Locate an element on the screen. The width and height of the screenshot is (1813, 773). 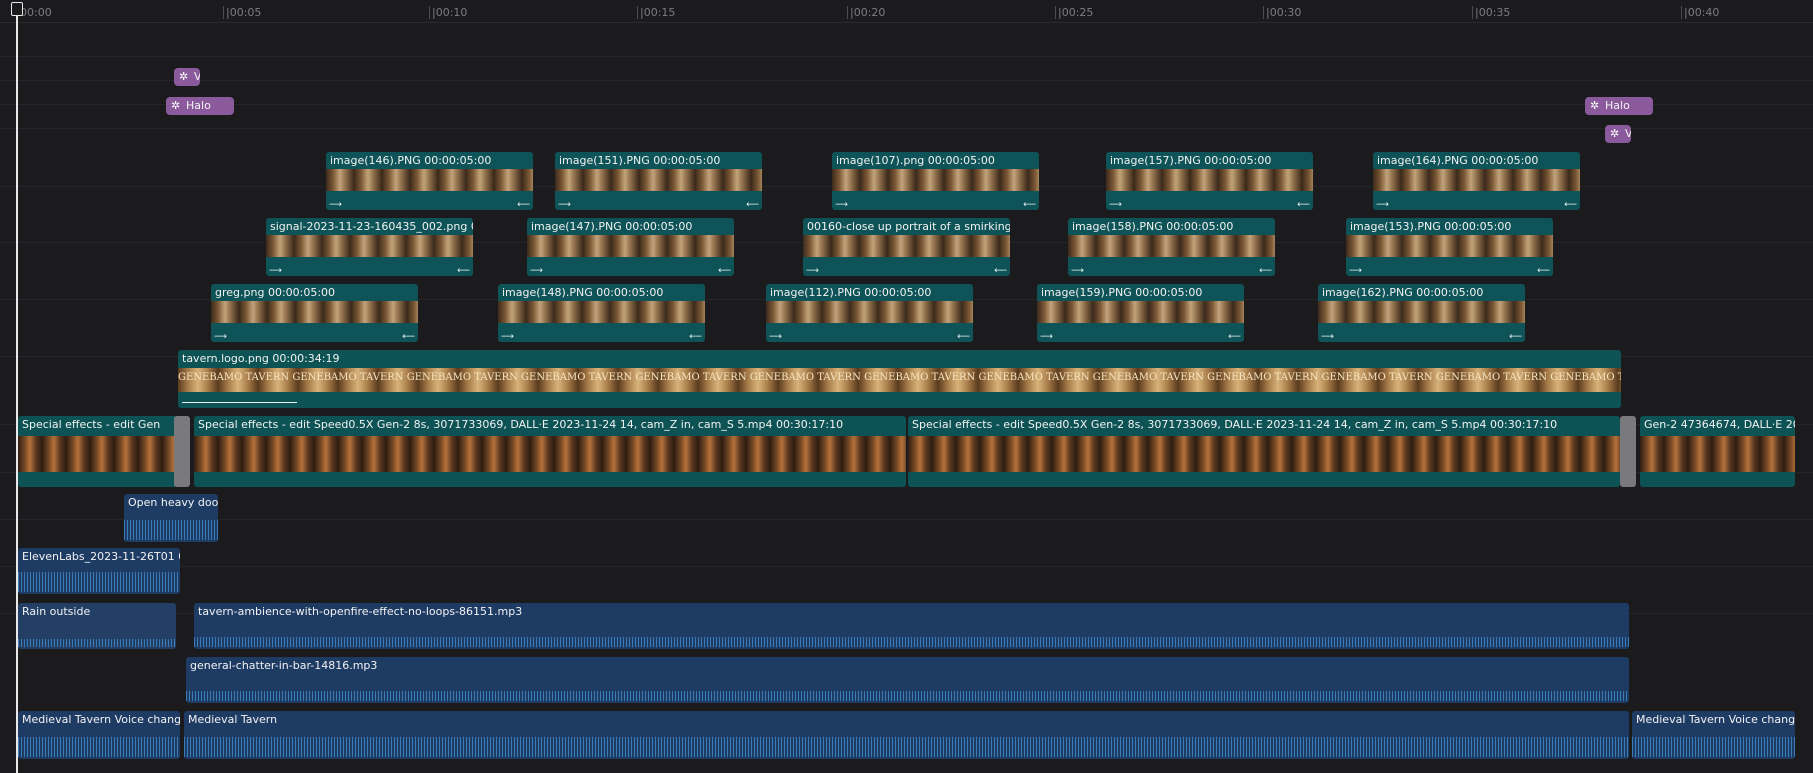
clip-label: tavern.logo.png 00:00:34:19 is located at coordinates (261, 358).